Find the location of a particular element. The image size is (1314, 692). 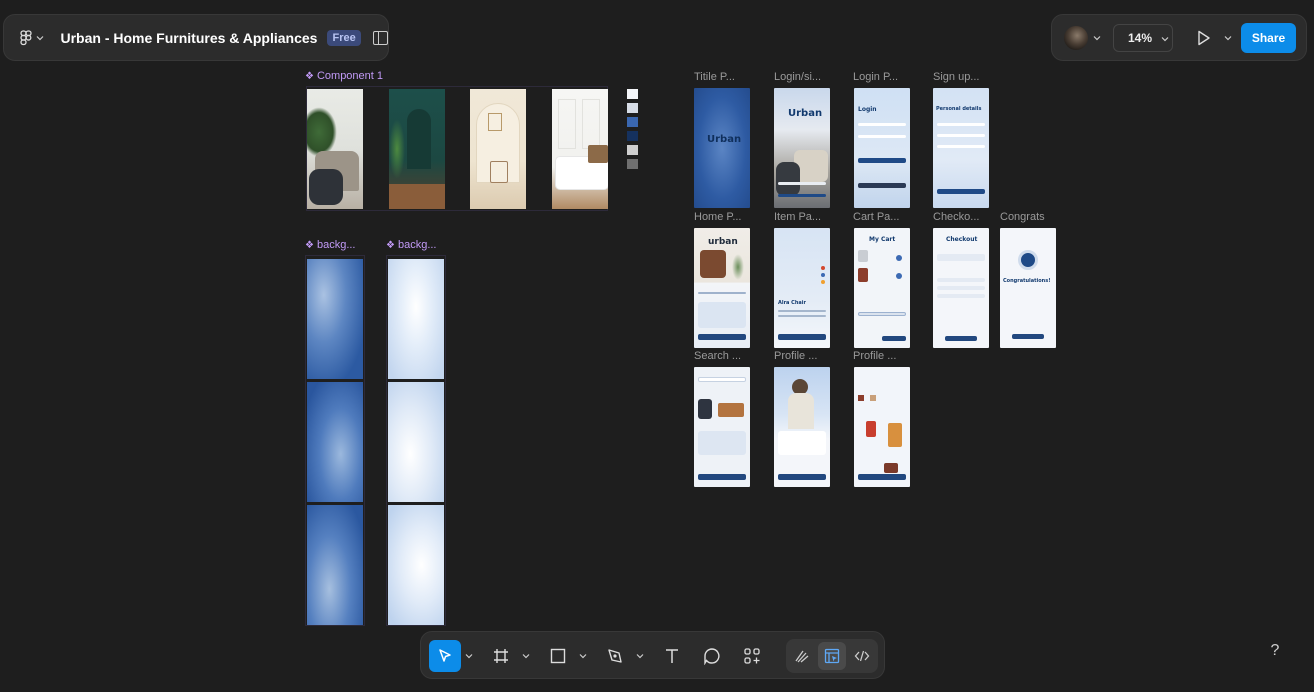

play-icon is located at coordinates (1204, 38).